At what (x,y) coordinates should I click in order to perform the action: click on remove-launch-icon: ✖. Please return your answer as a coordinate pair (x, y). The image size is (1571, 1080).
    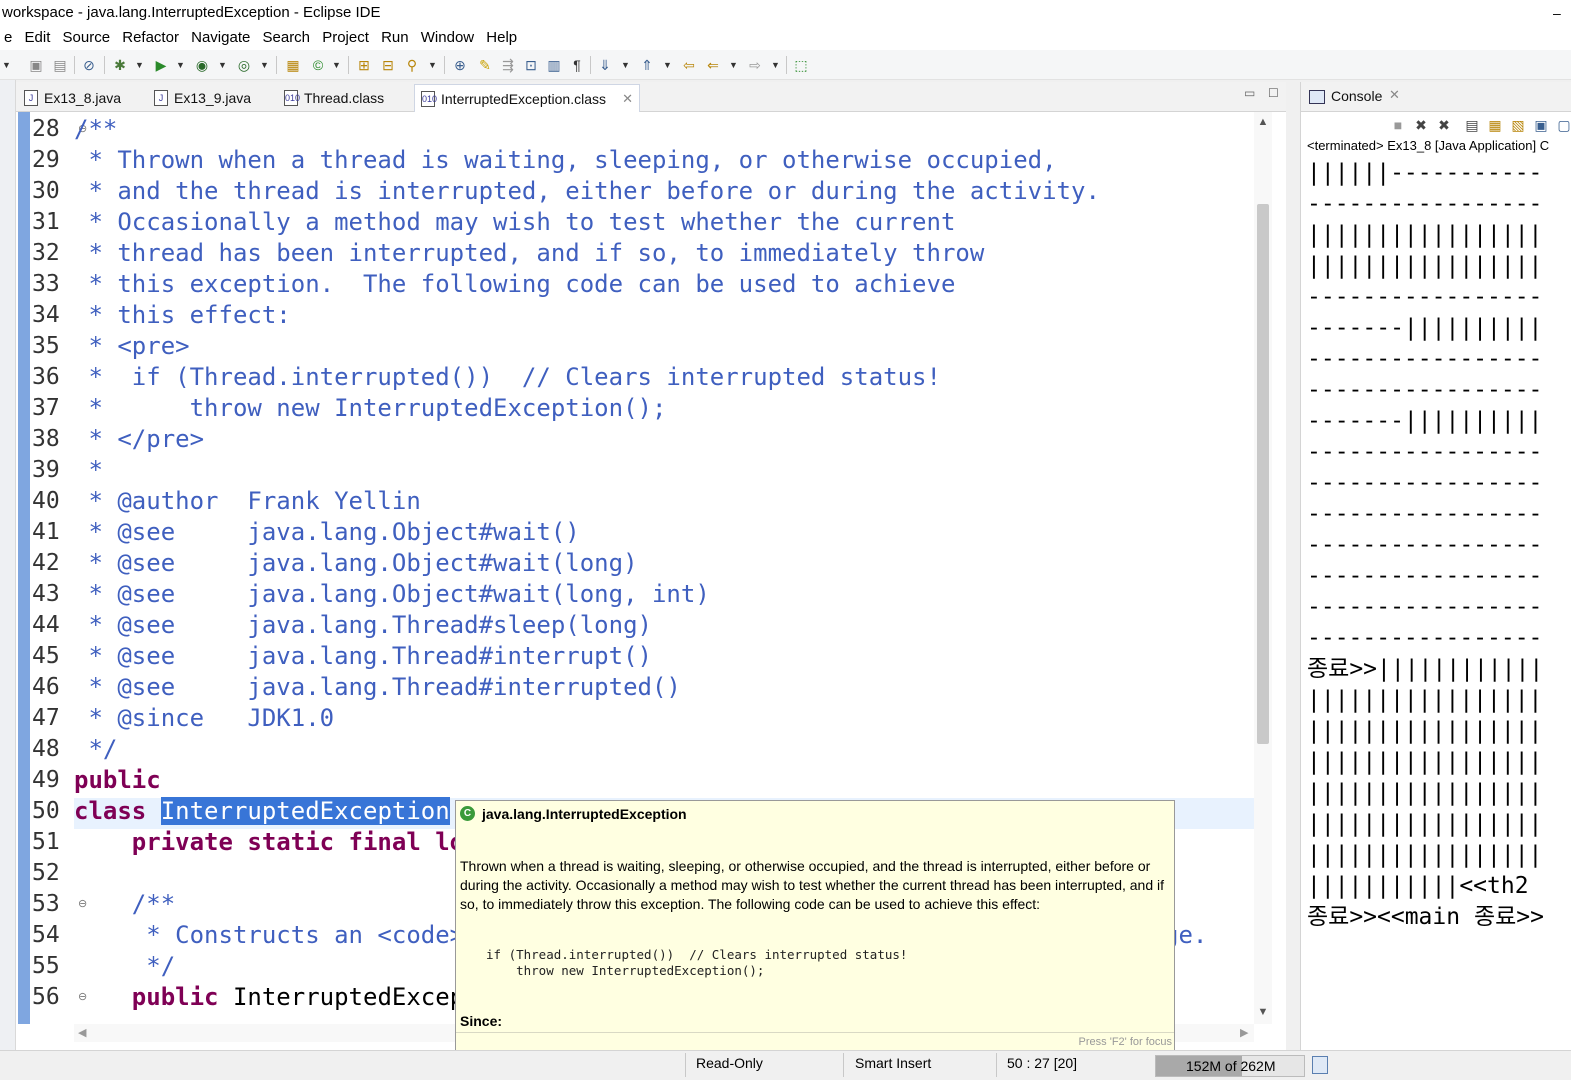
    Looking at the image, I should click on (1421, 125).